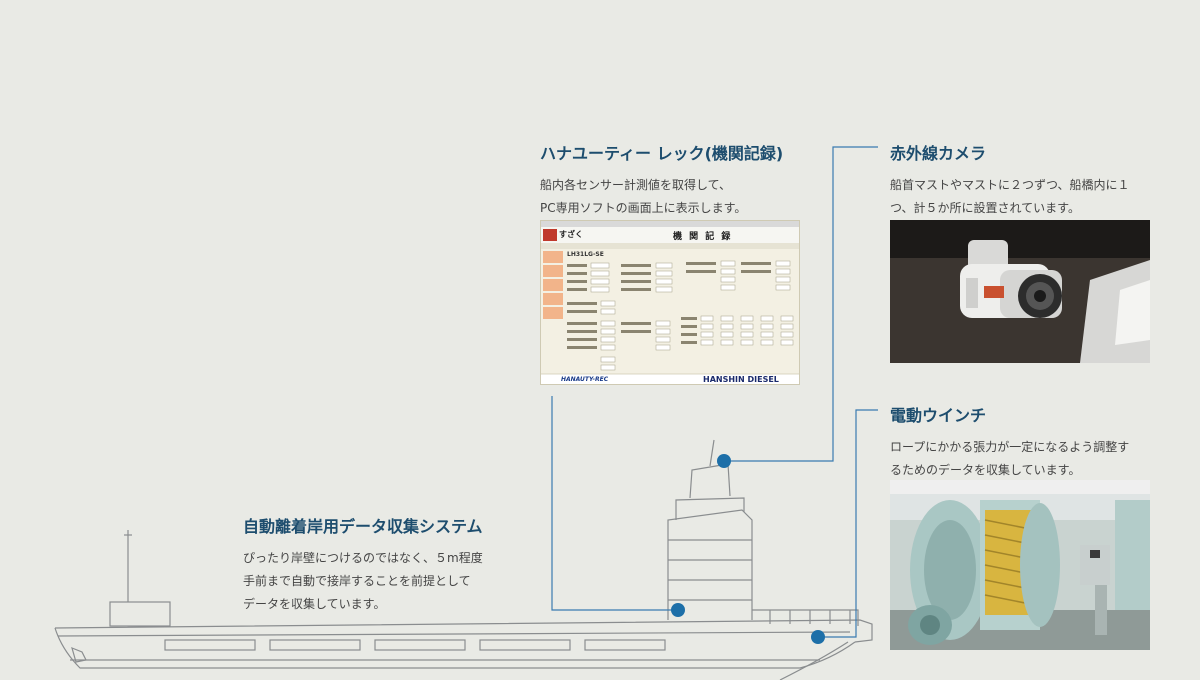 The height and width of the screenshot is (680, 1200). Describe the element at coordinates (550, 235) in the screenshot. I see `ship-logo-icon` at that location.